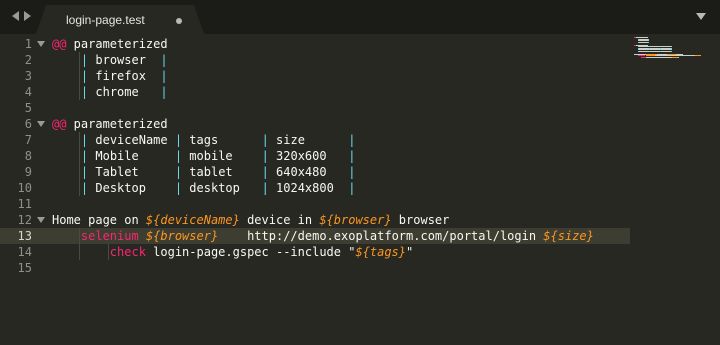  I want to click on tab-navigation, so click(21, 16).